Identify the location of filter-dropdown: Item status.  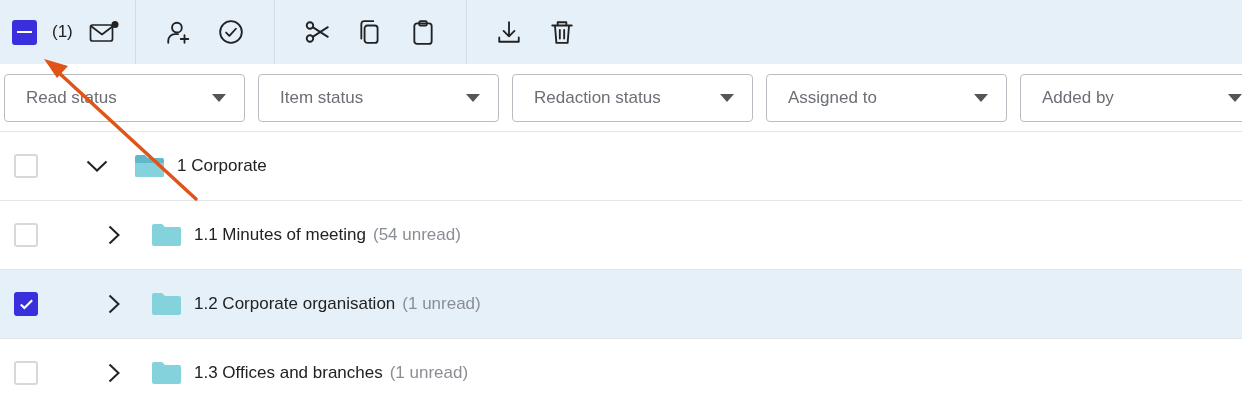
(378, 97).